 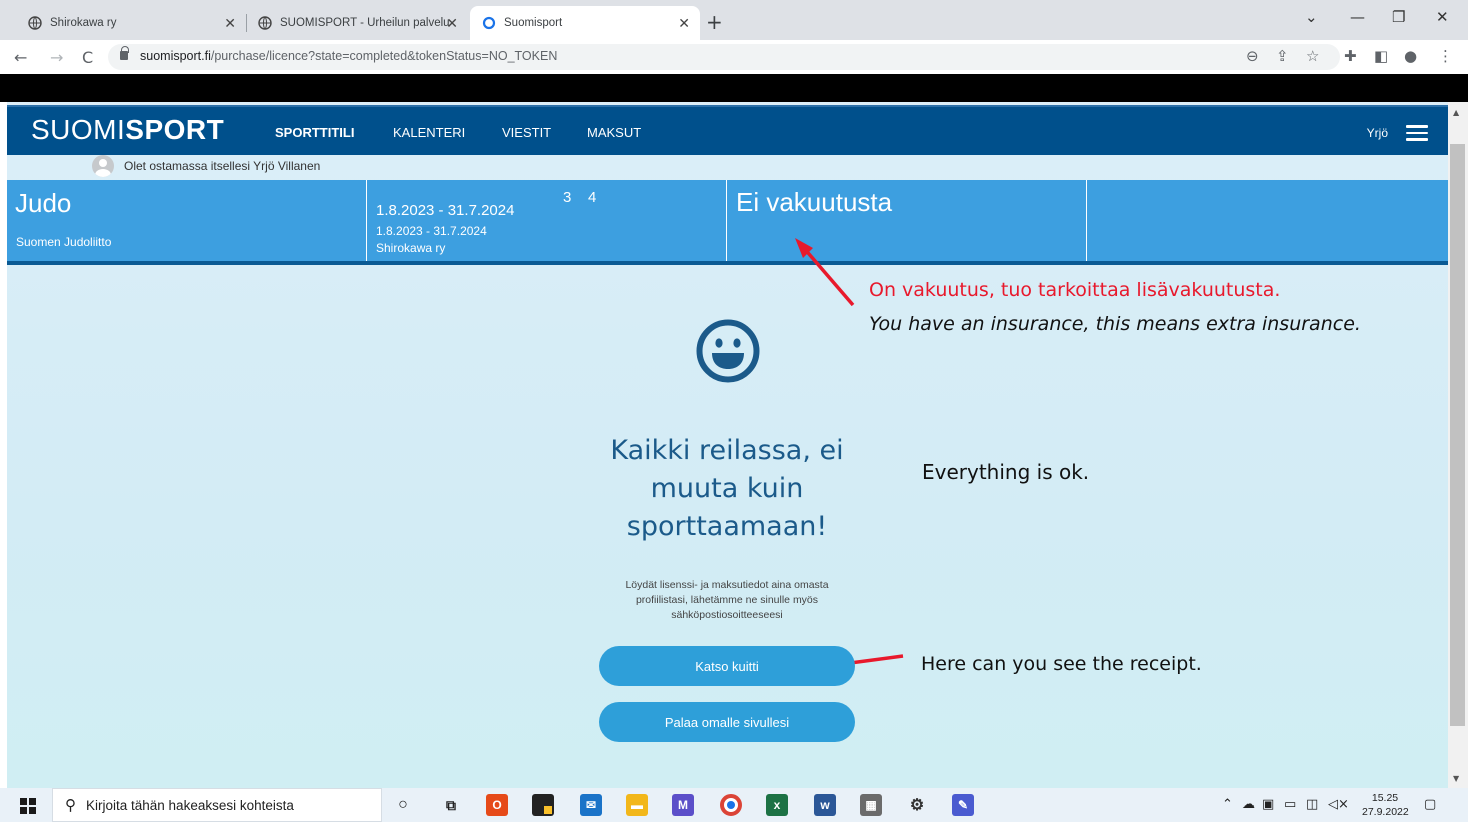 I want to click on task-view-icon: ⧉, so click(x=451, y=805).